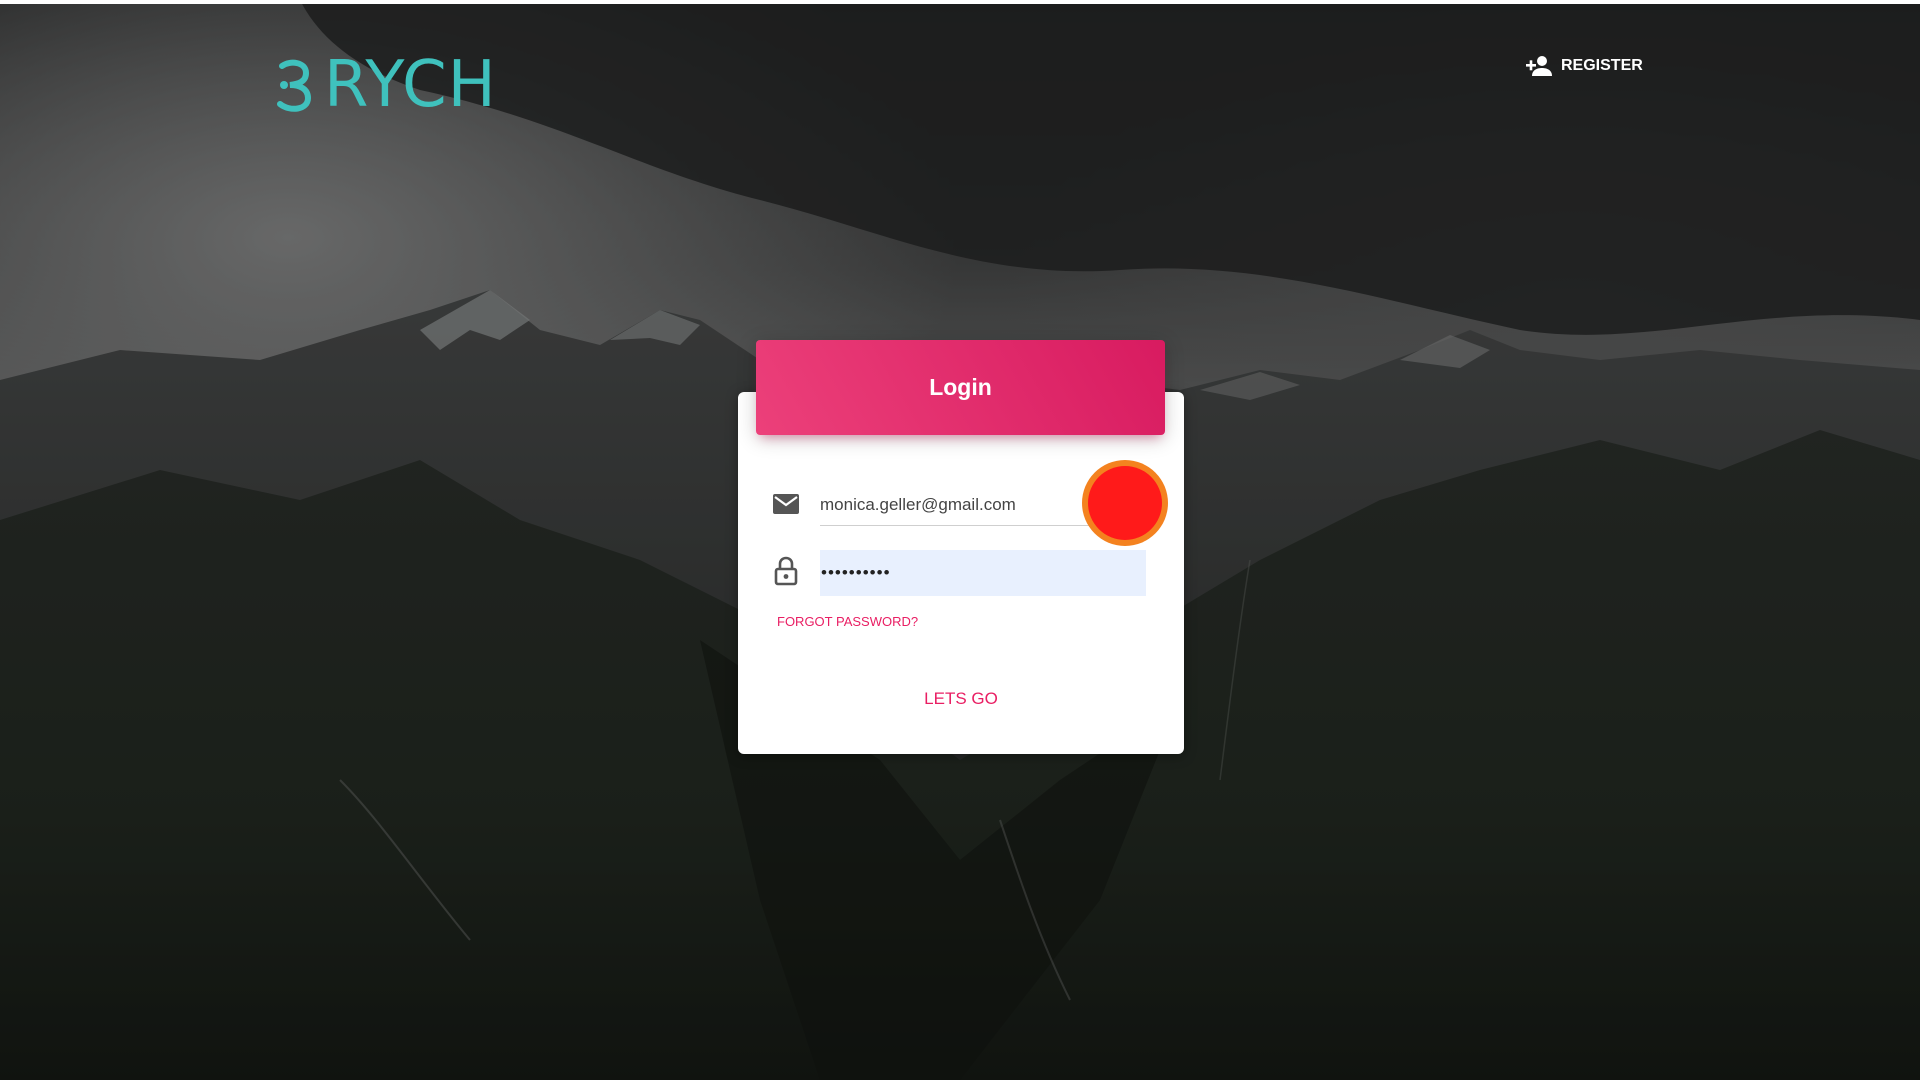 This screenshot has height=1080, width=1920. I want to click on password-field, so click(983, 573).